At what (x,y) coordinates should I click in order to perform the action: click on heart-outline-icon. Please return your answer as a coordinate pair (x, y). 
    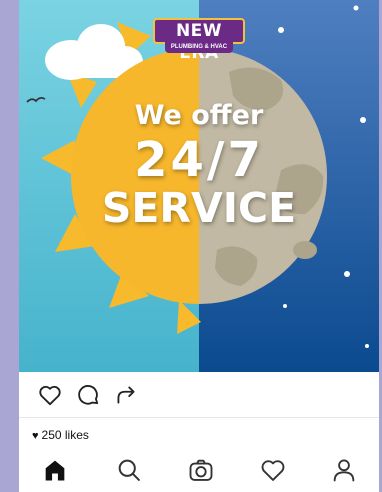
    Looking at the image, I should click on (50, 395).